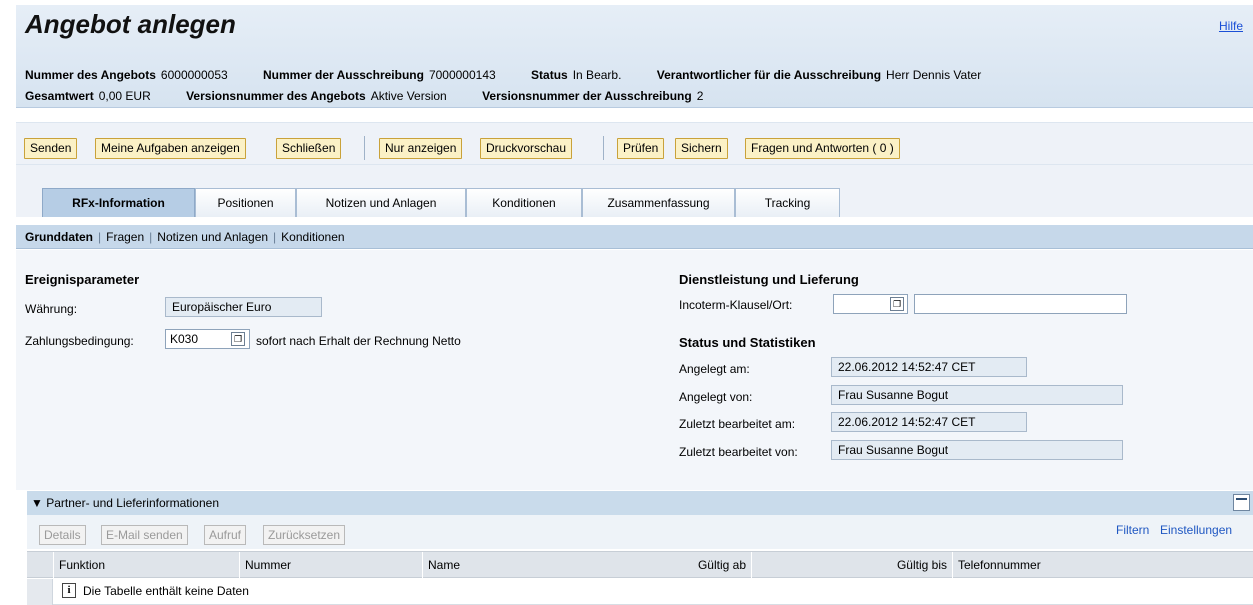  What do you see at coordinates (90, 75) in the screenshot?
I see `quote-number-label: Nummer des Angebots` at bounding box center [90, 75].